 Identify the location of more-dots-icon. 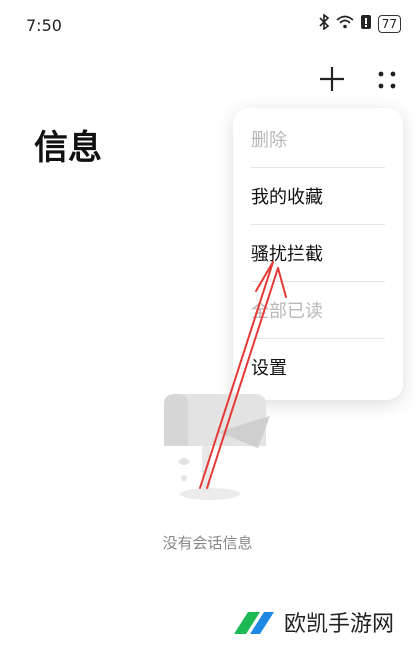
(387, 80).